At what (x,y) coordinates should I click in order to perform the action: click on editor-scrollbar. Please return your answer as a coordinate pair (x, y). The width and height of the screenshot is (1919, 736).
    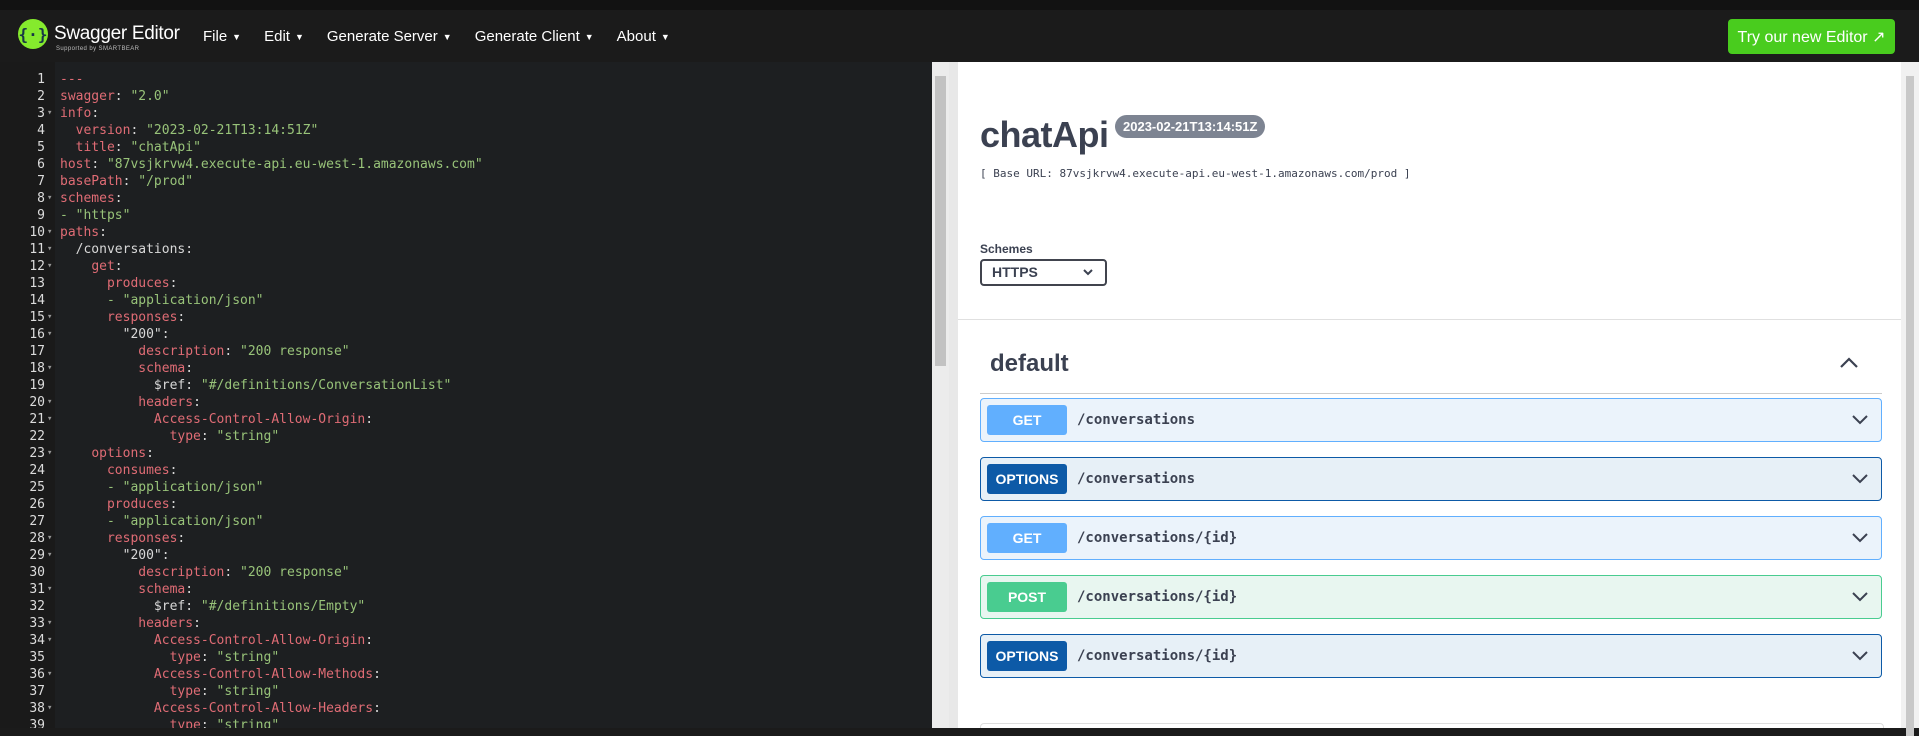
    Looking at the image, I should click on (940, 395).